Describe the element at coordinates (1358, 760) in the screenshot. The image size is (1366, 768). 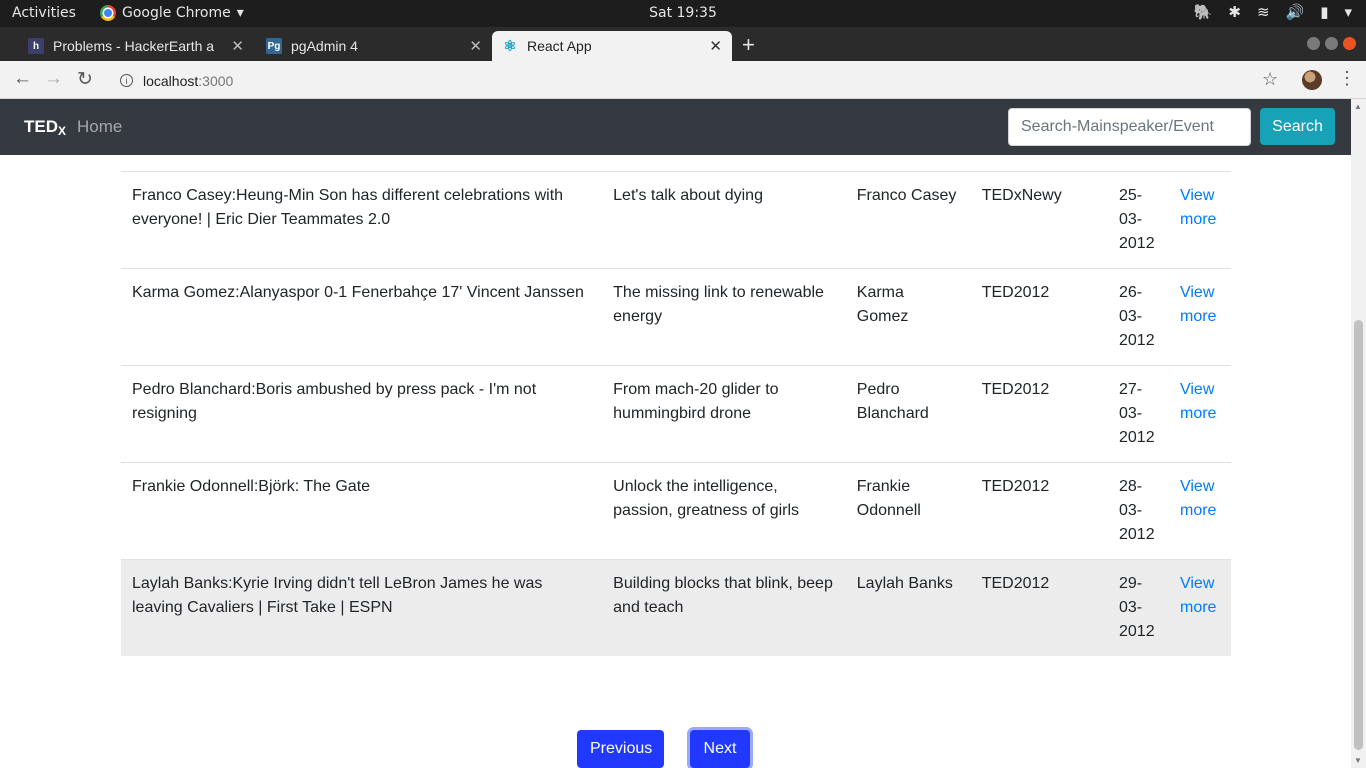
I see `scroll-down-icon: ▼` at that location.